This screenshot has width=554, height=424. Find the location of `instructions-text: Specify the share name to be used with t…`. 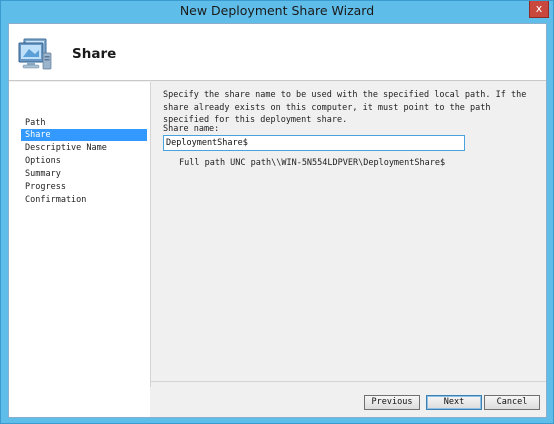

instructions-text: Specify the share name to be used with t… is located at coordinates (345, 107).